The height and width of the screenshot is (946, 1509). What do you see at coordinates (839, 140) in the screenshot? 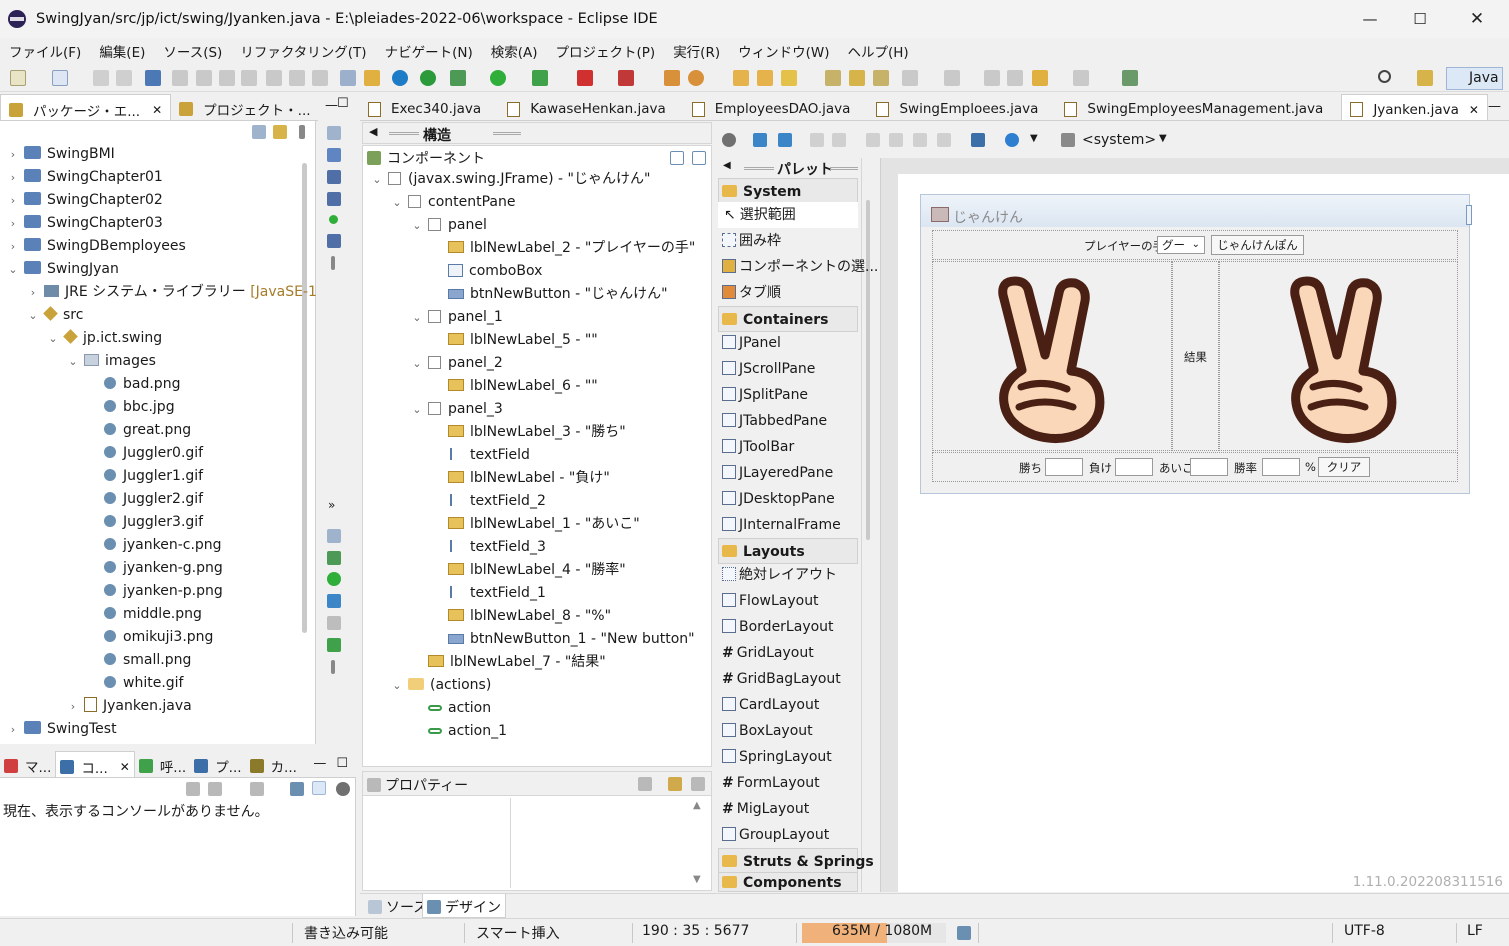
I see `redo-icon` at bounding box center [839, 140].